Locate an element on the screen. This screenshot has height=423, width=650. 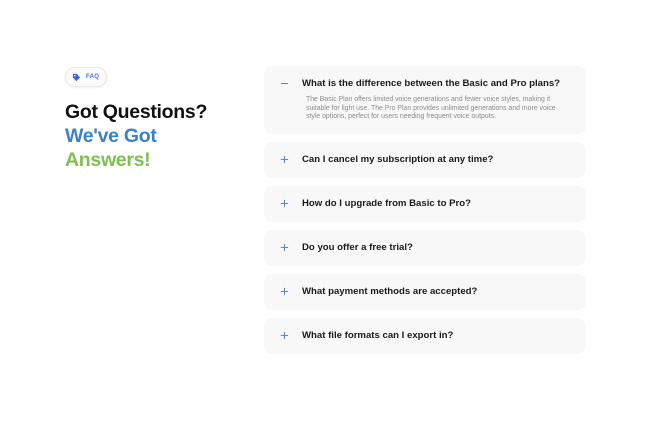
faq-item: What file formats can I export in? is located at coordinates (425, 335).